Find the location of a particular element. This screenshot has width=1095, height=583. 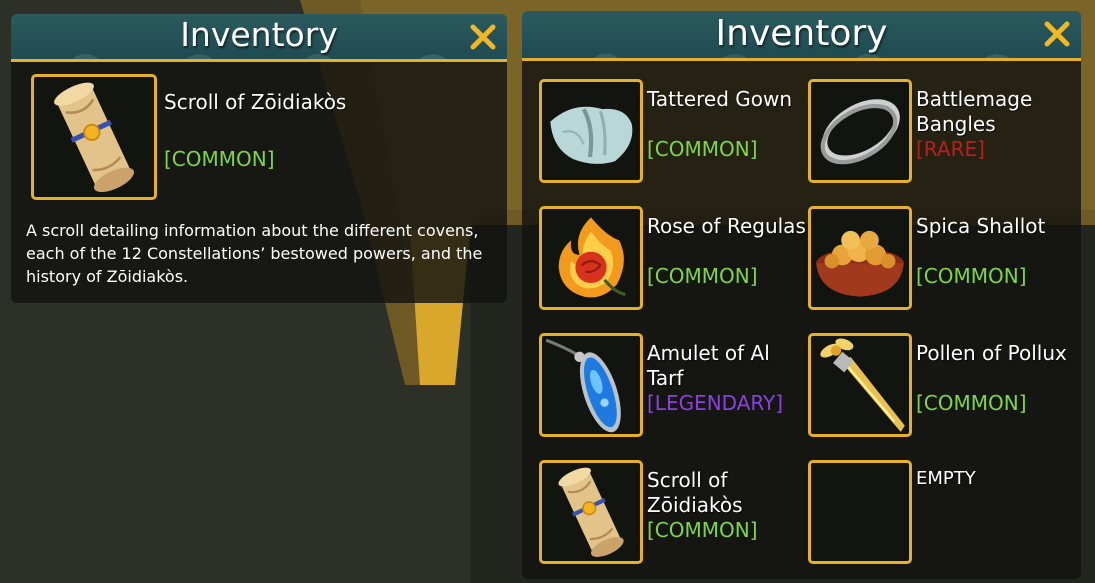

slot-4-rarity: [LEGENDARY] is located at coordinates (715, 403).